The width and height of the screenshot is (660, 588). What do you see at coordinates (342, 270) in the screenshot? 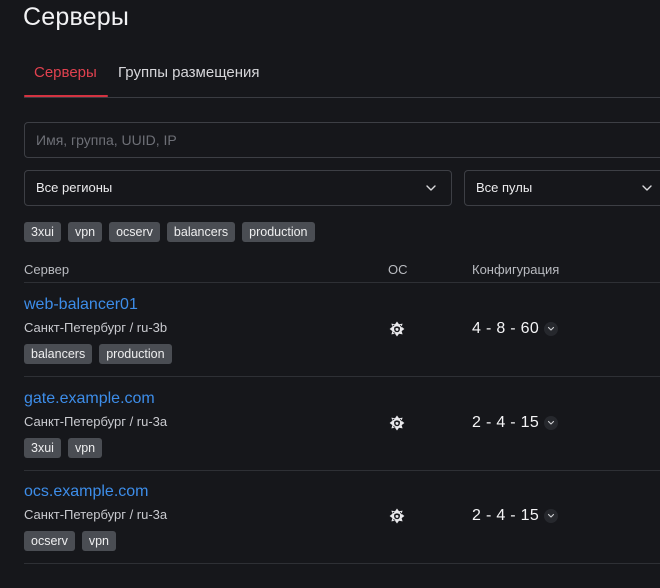
I see `table-header: Сервер ОС Конфигурация` at bounding box center [342, 270].